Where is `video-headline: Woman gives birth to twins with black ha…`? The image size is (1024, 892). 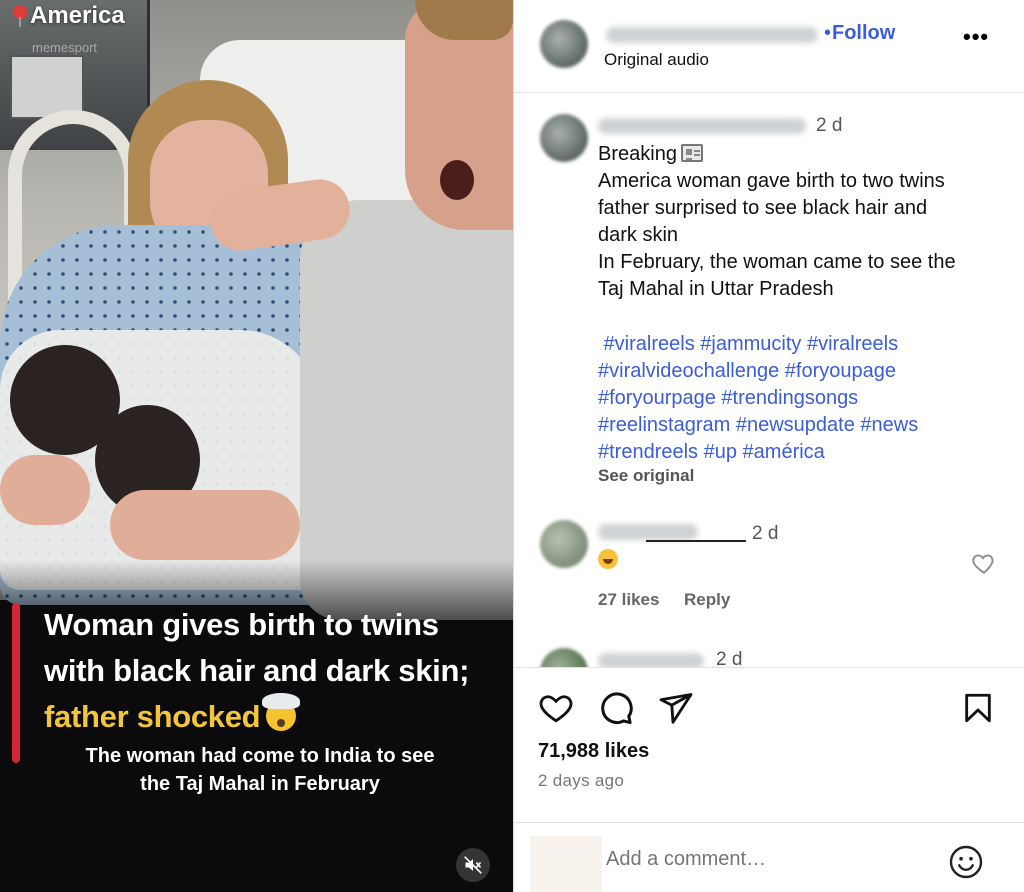 video-headline: Woman gives birth to twins with black ha… is located at coordinates (274, 671).